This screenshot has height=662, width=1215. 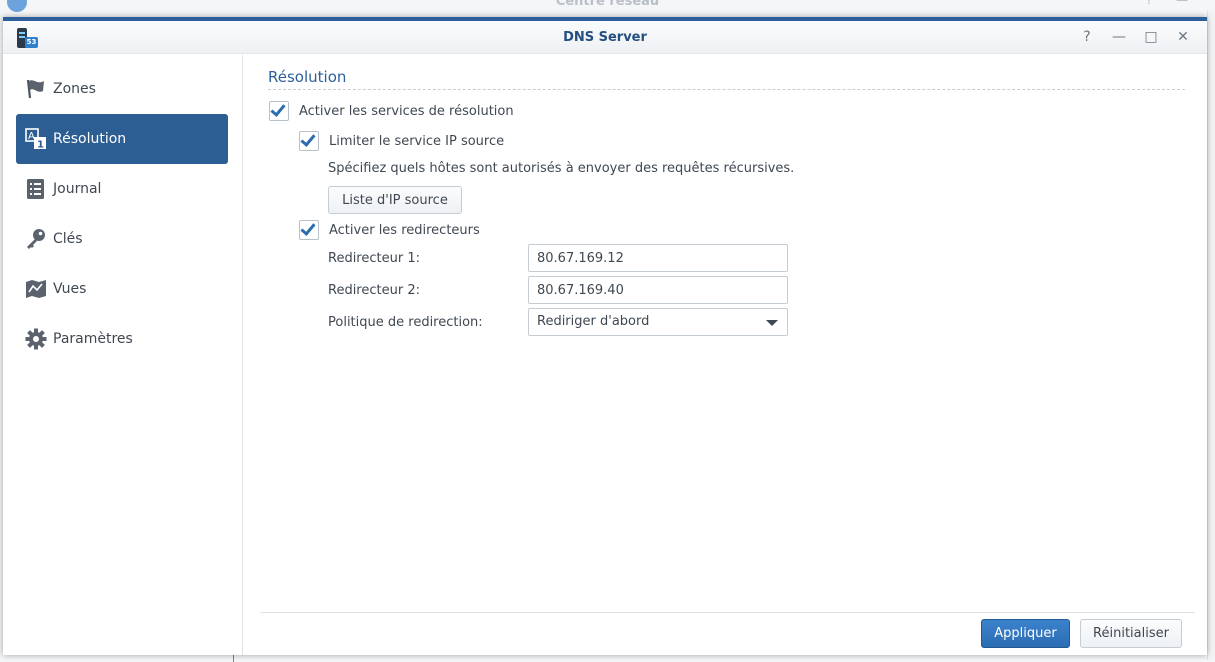 What do you see at coordinates (36, 189) in the screenshot?
I see `log-icon` at bounding box center [36, 189].